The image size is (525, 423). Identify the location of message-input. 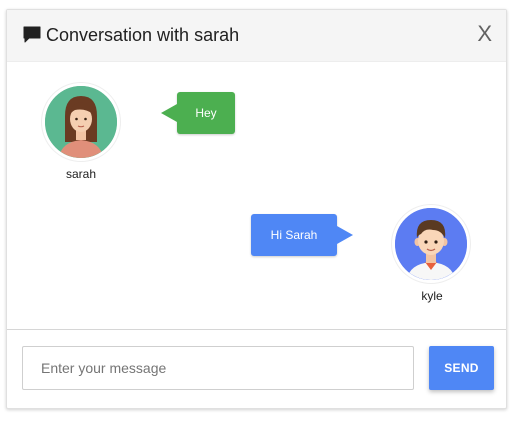
(218, 368).